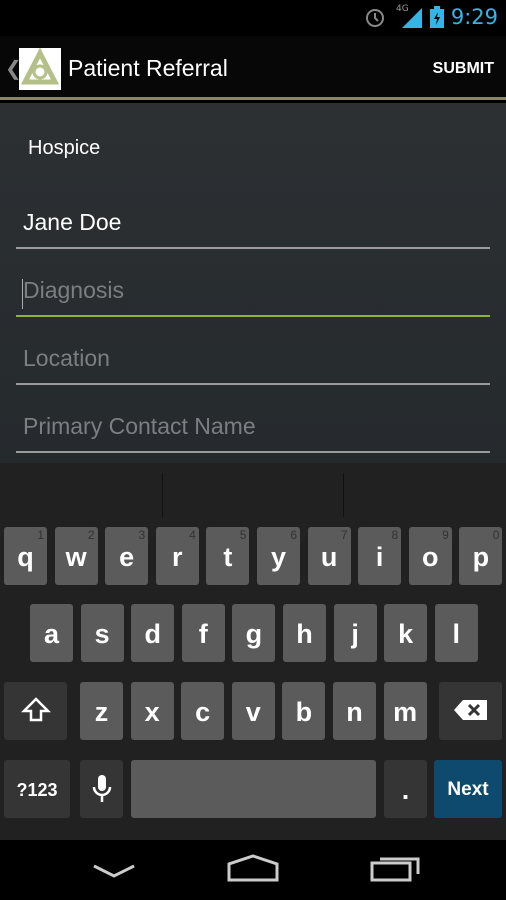  Describe the element at coordinates (192, 535) in the screenshot. I see `key-hint: 4` at that location.